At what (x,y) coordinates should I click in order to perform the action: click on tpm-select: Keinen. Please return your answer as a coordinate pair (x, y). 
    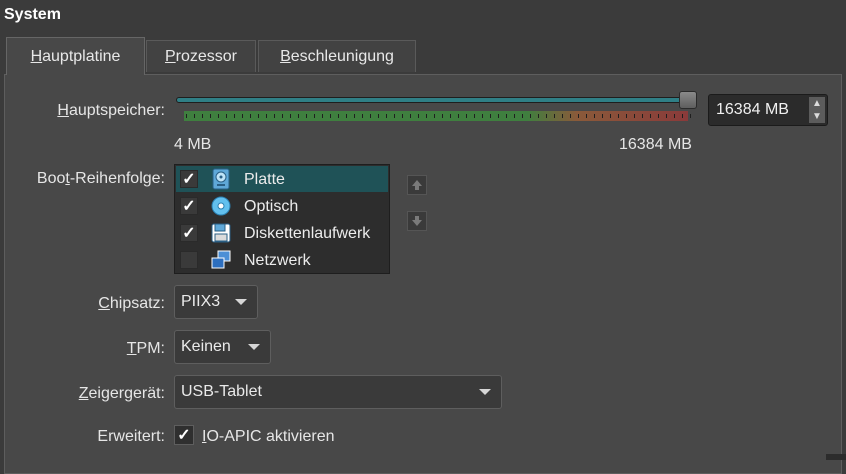
    Looking at the image, I should click on (222, 347).